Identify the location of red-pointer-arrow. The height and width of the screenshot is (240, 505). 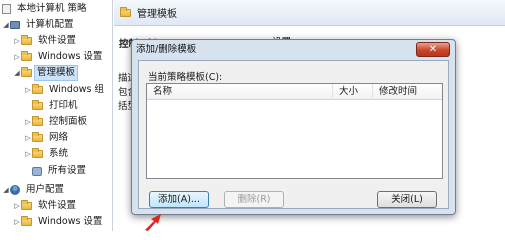
(153, 222).